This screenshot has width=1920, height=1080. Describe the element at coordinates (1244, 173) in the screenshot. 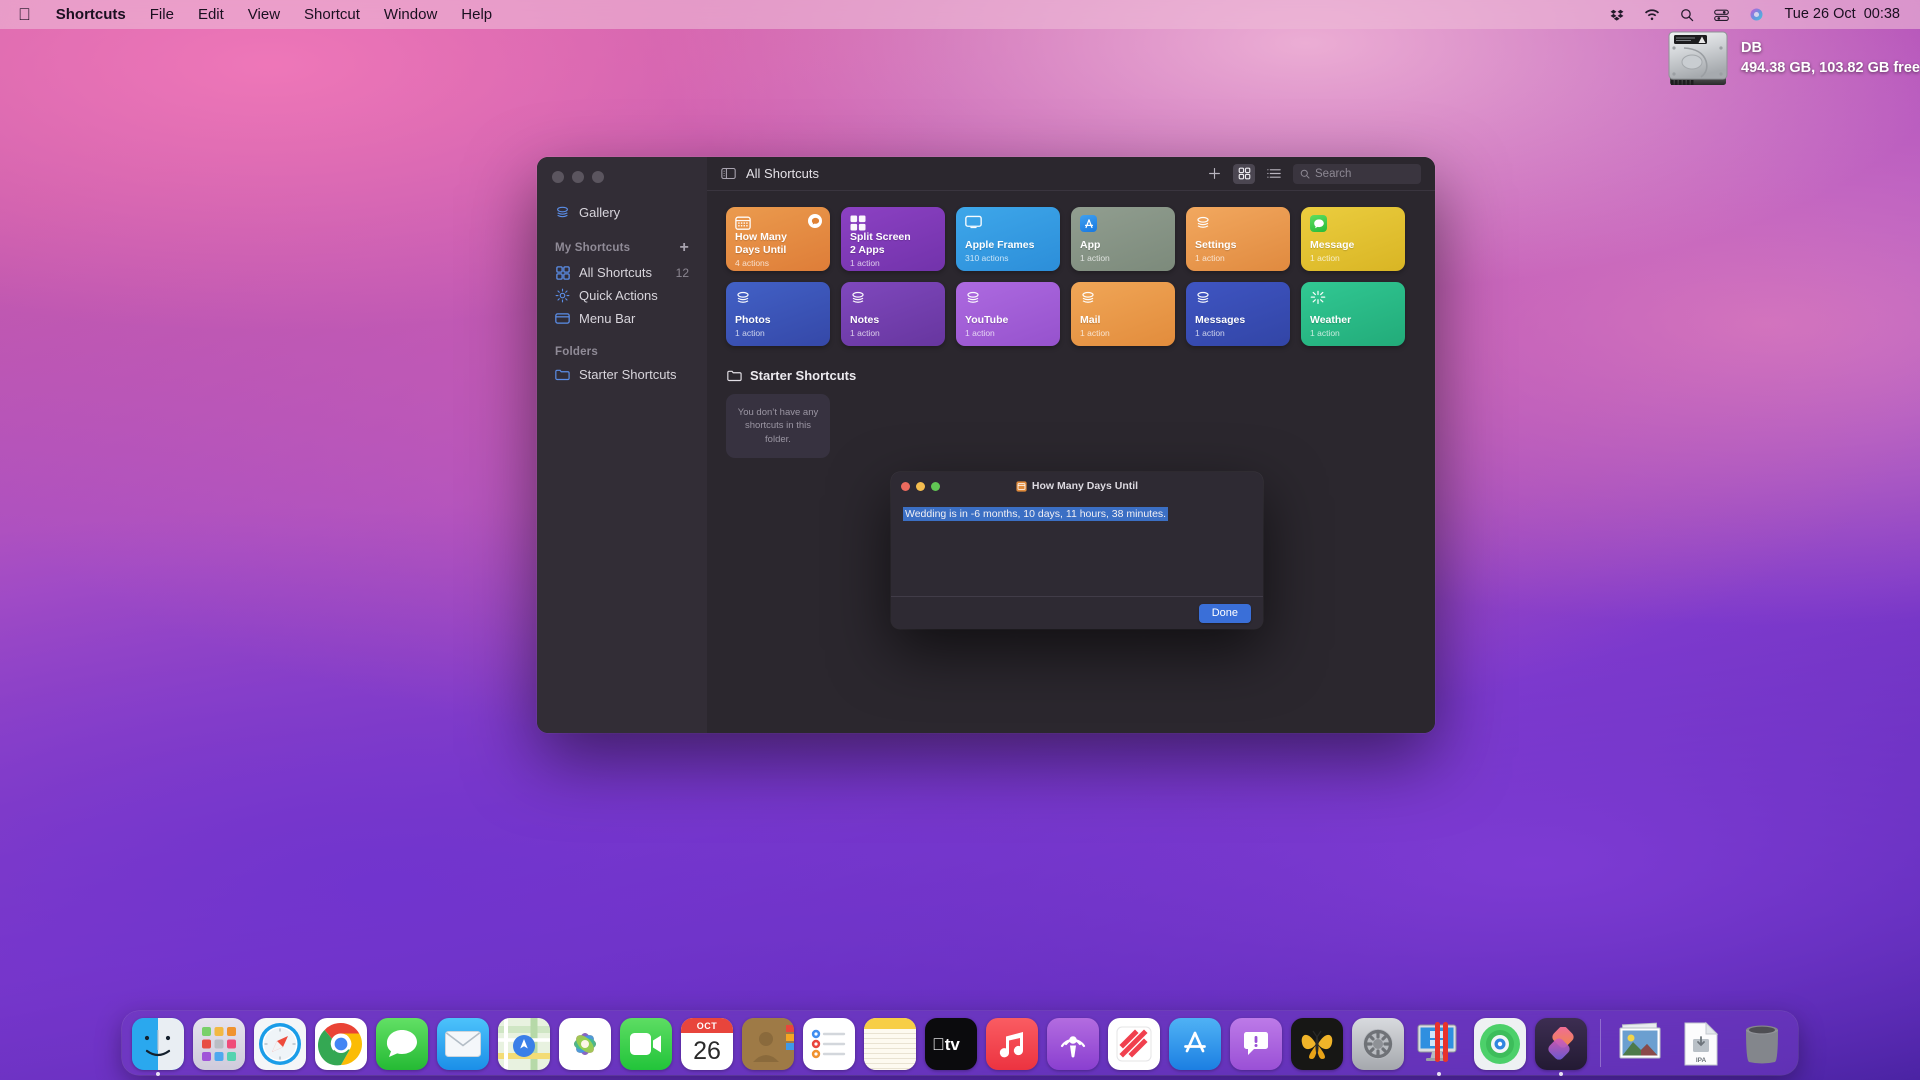

I see `grid-view-button` at that location.